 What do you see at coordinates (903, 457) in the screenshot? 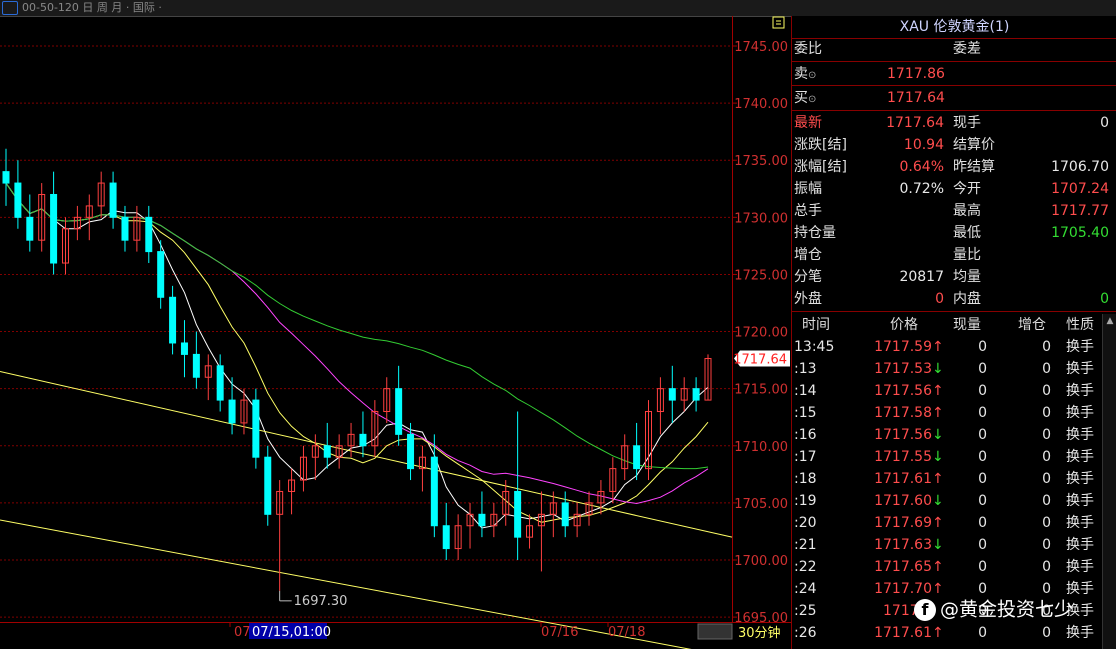
I see `tick-price: 1717.55` at bounding box center [903, 457].